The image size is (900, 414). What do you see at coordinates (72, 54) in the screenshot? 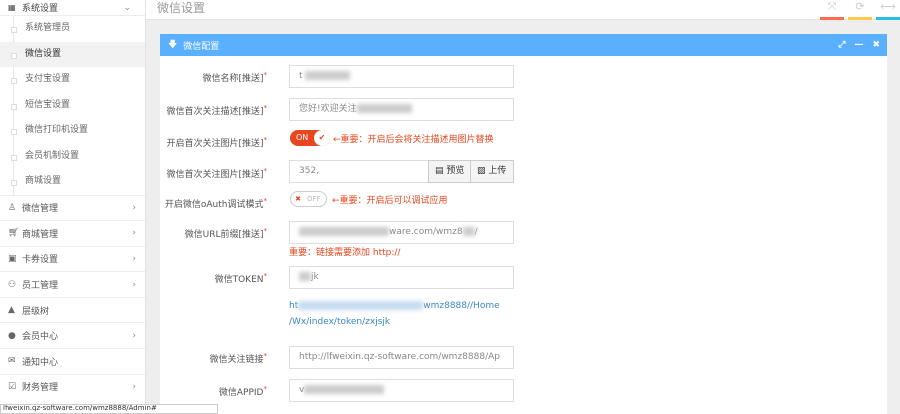
I see `sidebar-item-wechat-settings: 微信设置` at bounding box center [72, 54].